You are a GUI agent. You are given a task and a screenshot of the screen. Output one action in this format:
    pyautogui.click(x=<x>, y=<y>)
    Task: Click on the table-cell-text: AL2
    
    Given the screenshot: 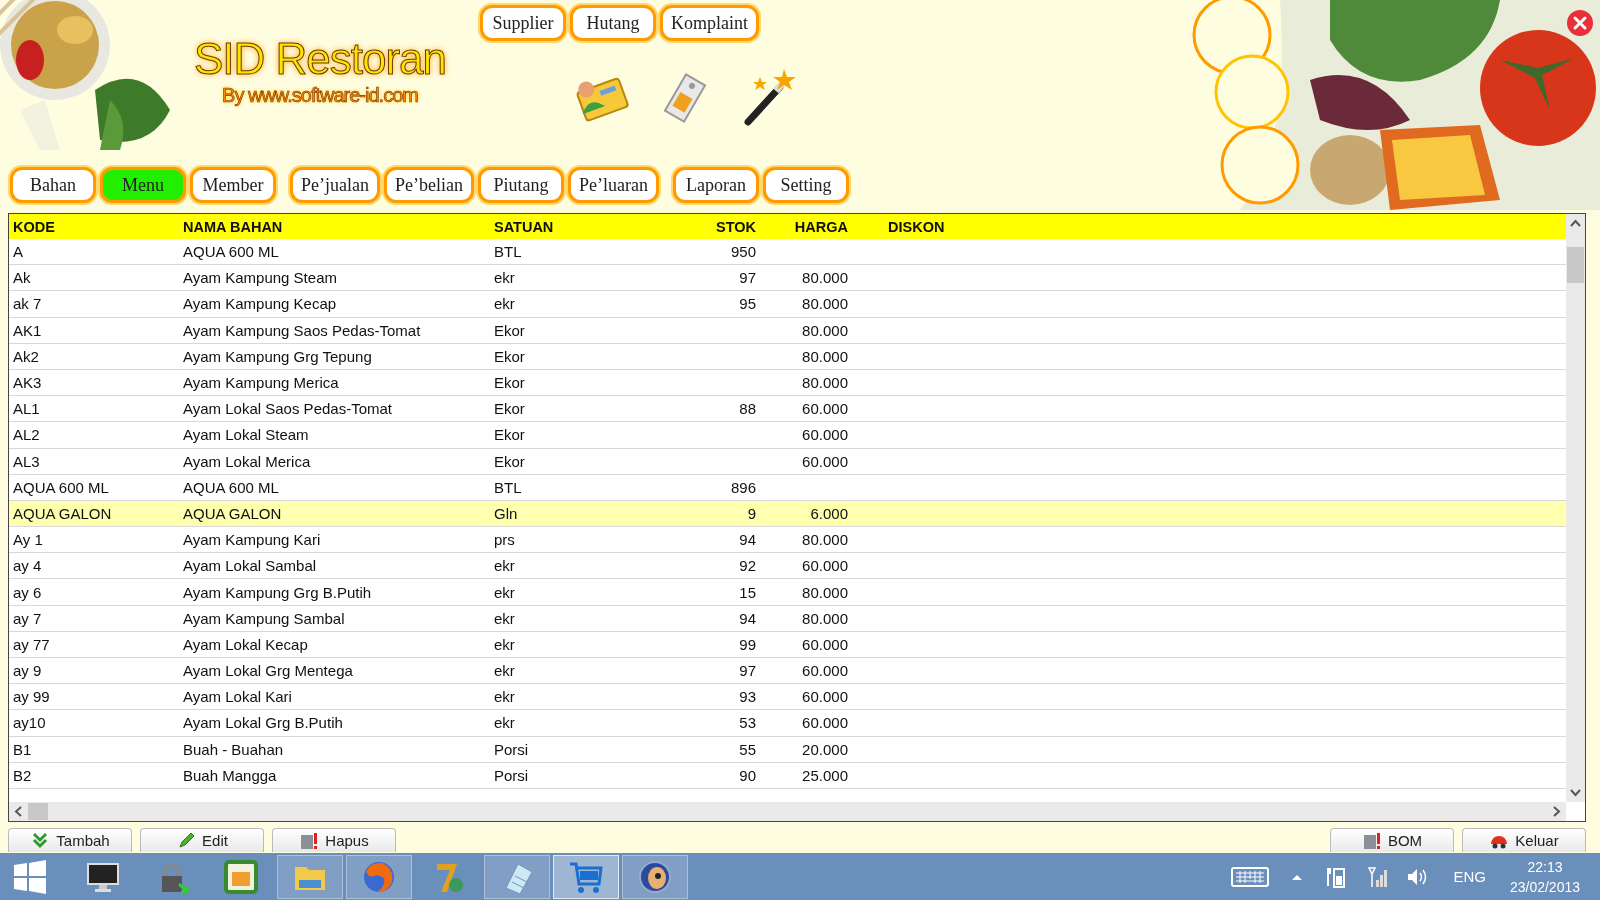 What is the action you would take?
    pyautogui.click(x=26, y=435)
    